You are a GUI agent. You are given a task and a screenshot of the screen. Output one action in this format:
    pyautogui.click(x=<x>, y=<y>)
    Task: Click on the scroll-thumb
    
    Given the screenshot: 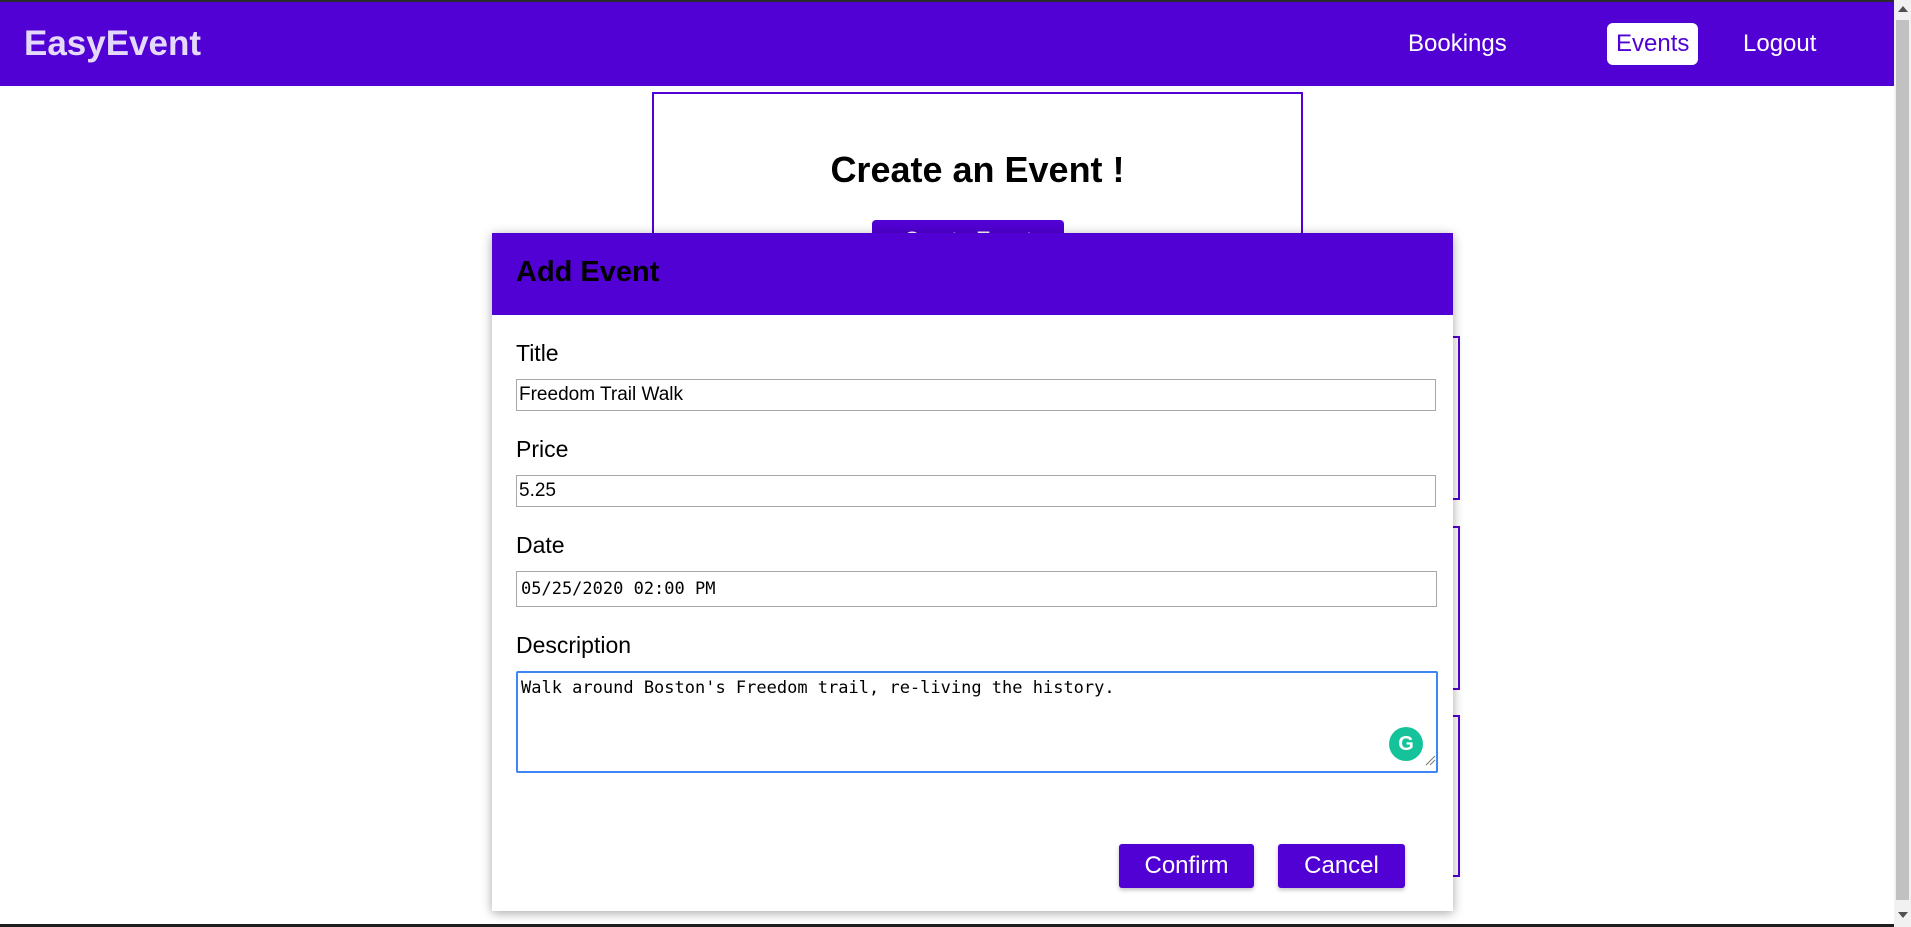 What is the action you would take?
    pyautogui.click(x=1902, y=460)
    